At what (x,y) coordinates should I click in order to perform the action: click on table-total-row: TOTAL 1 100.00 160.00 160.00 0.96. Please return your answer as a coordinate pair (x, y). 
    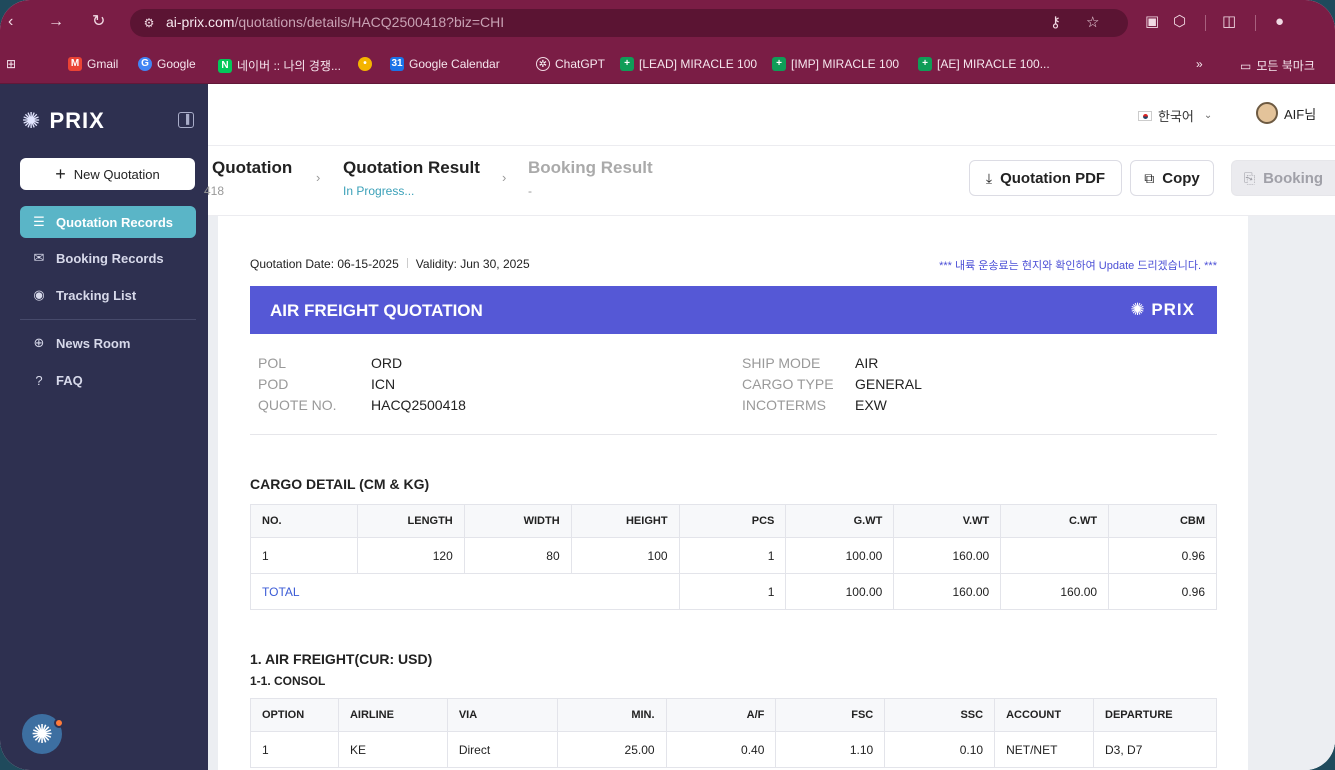
    Looking at the image, I should click on (733, 591).